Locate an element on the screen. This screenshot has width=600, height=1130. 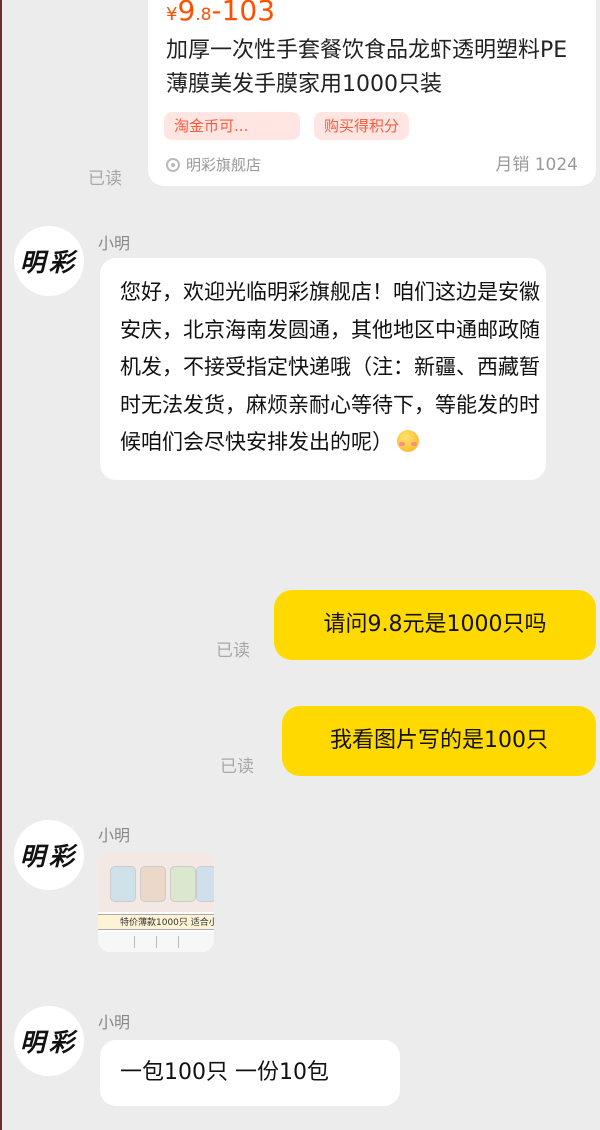
product-title: 加厚一次性手套餐饮食品龙虾透明塑料PE薄膜美发手膜家用1000只装 is located at coordinates (367, 67).